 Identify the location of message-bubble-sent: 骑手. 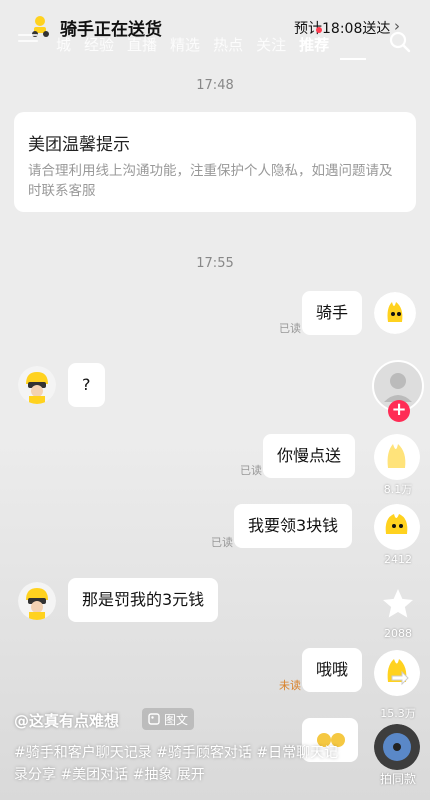
(332, 313).